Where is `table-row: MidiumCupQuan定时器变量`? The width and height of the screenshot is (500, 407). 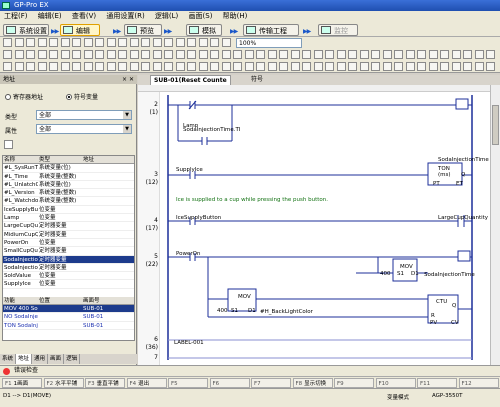 table-row: MidiumCupQuan定时器变量 is located at coordinates (68, 235).